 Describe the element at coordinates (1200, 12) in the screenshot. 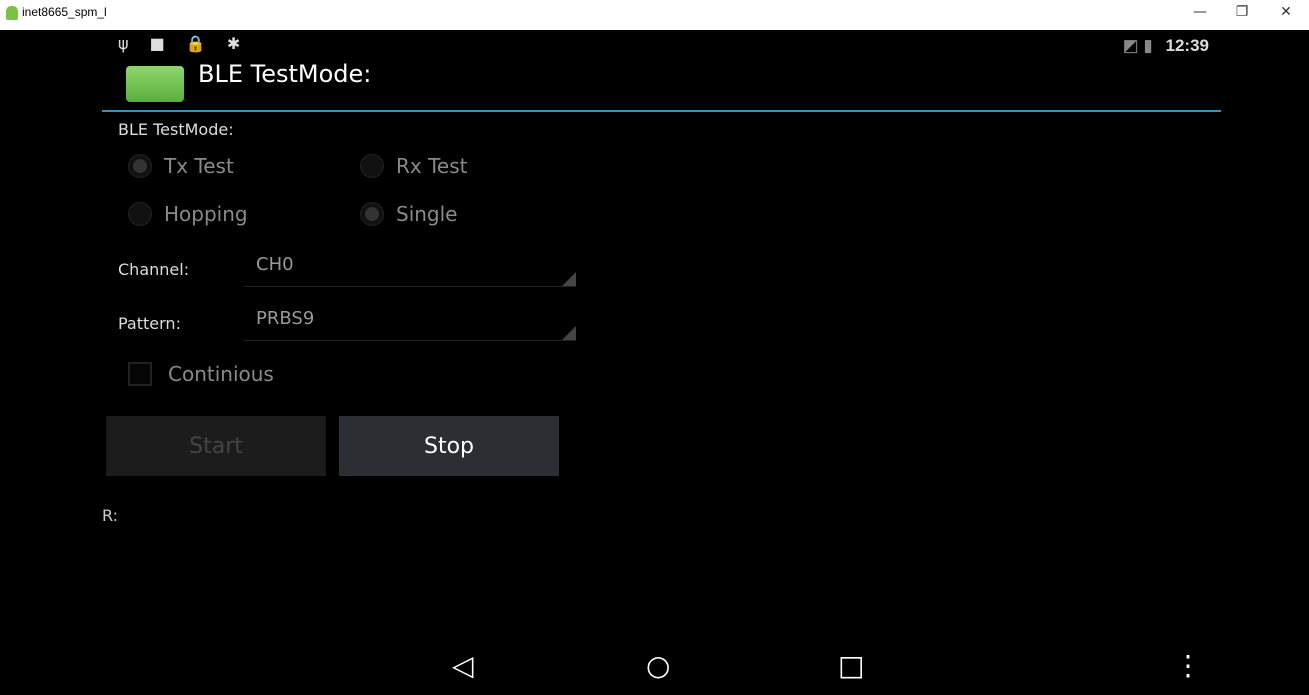

I see `minimize-button: —` at that location.